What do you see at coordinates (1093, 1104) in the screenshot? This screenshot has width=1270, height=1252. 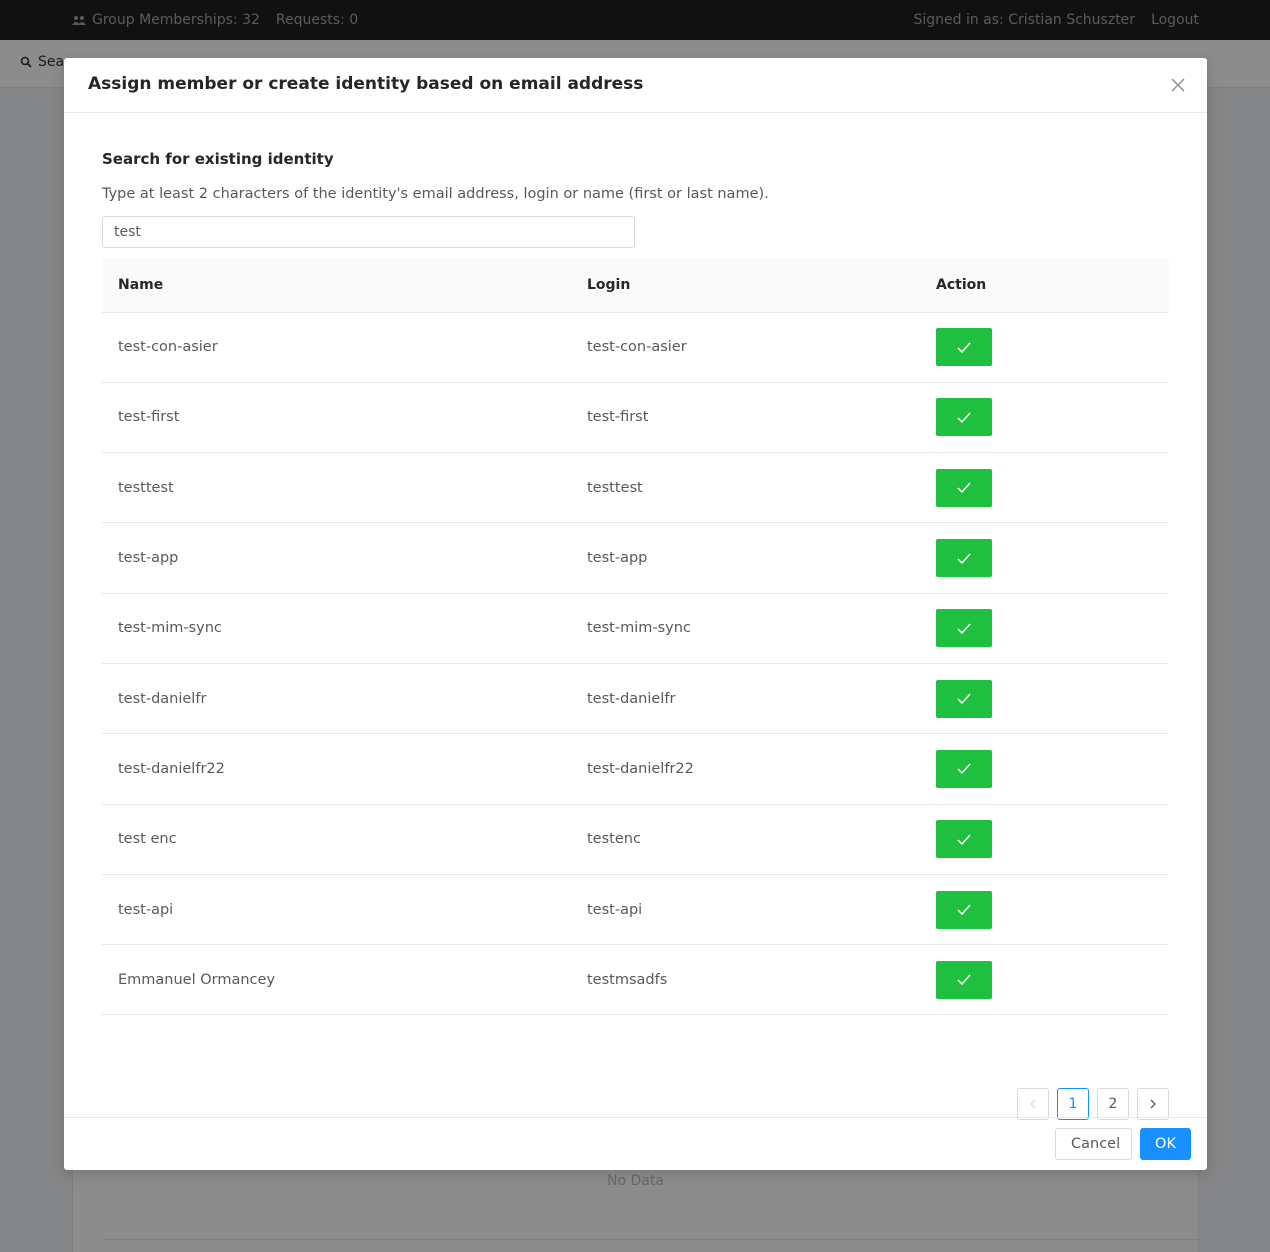 I see `pagination: 1 2` at bounding box center [1093, 1104].